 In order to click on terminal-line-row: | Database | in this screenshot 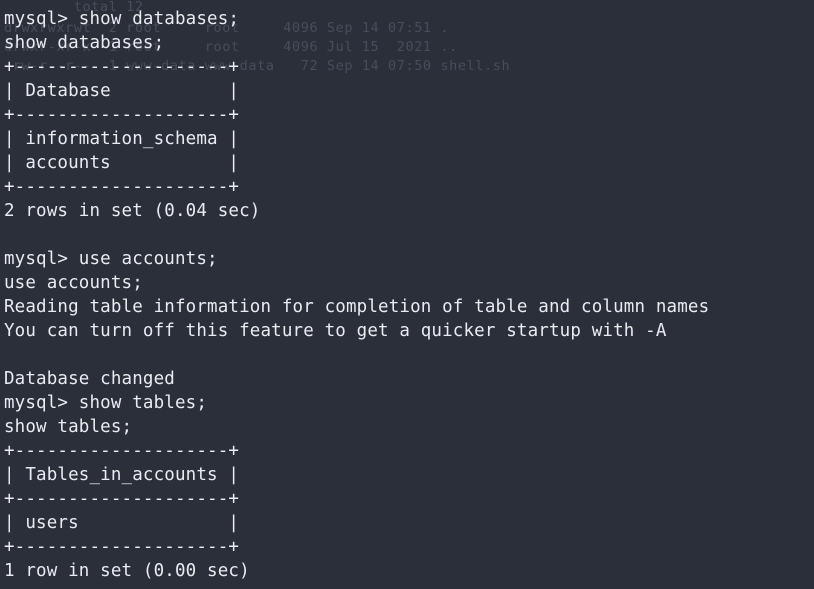, I will do `click(122, 91)`.